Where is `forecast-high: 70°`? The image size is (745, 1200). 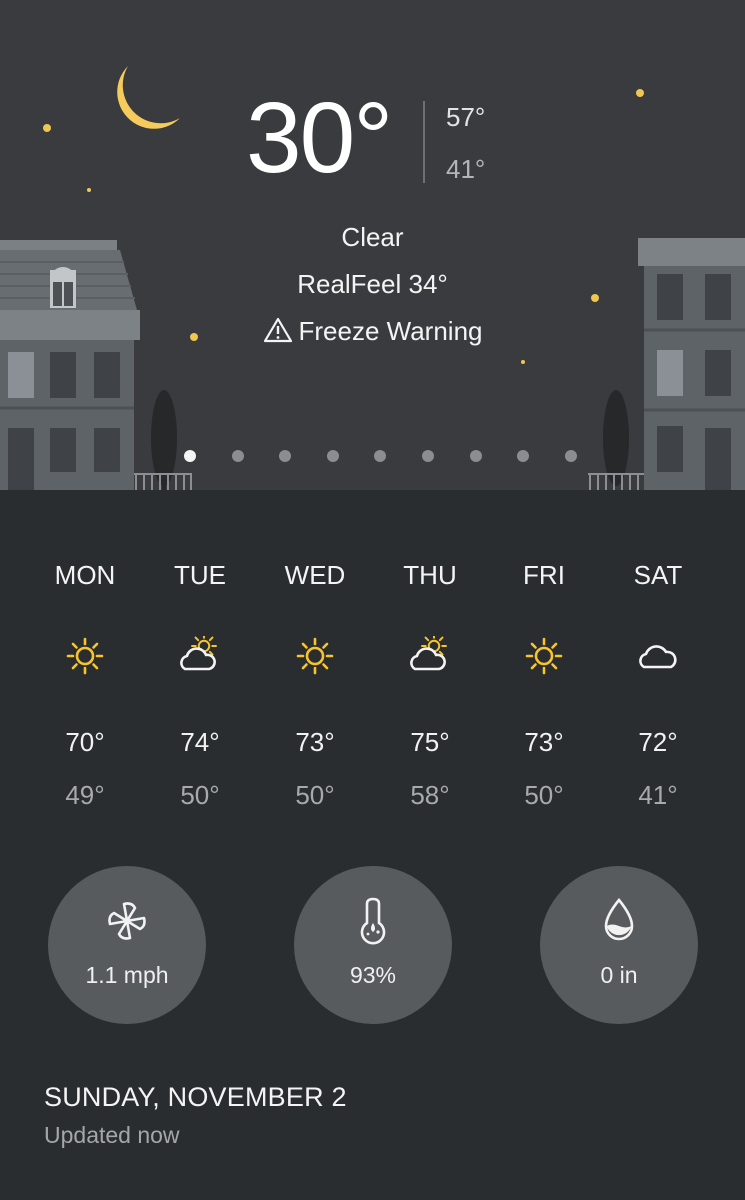
forecast-high: 70° is located at coordinates (85, 742).